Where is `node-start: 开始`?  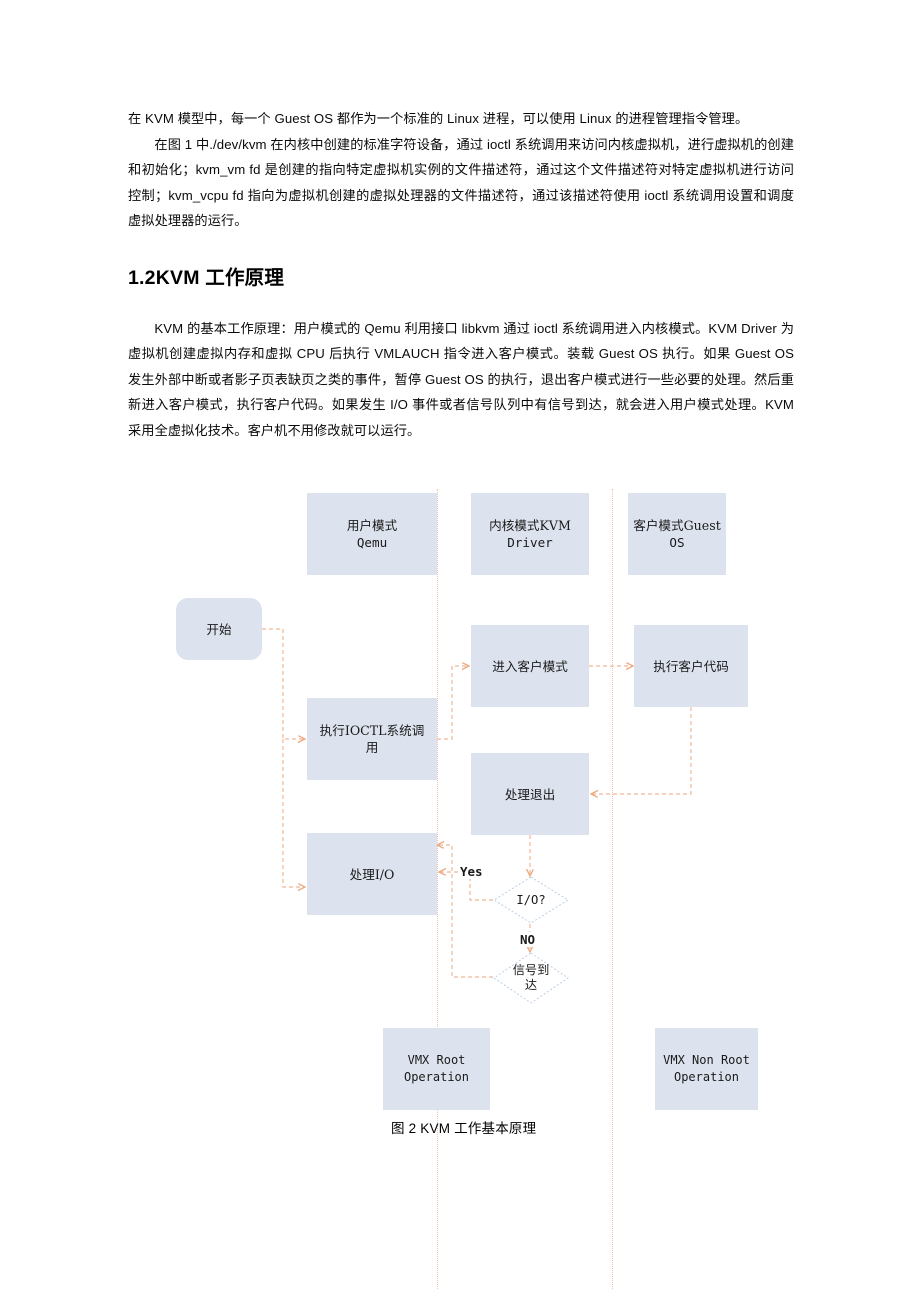
node-start: 开始 is located at coordinates (219, 629).